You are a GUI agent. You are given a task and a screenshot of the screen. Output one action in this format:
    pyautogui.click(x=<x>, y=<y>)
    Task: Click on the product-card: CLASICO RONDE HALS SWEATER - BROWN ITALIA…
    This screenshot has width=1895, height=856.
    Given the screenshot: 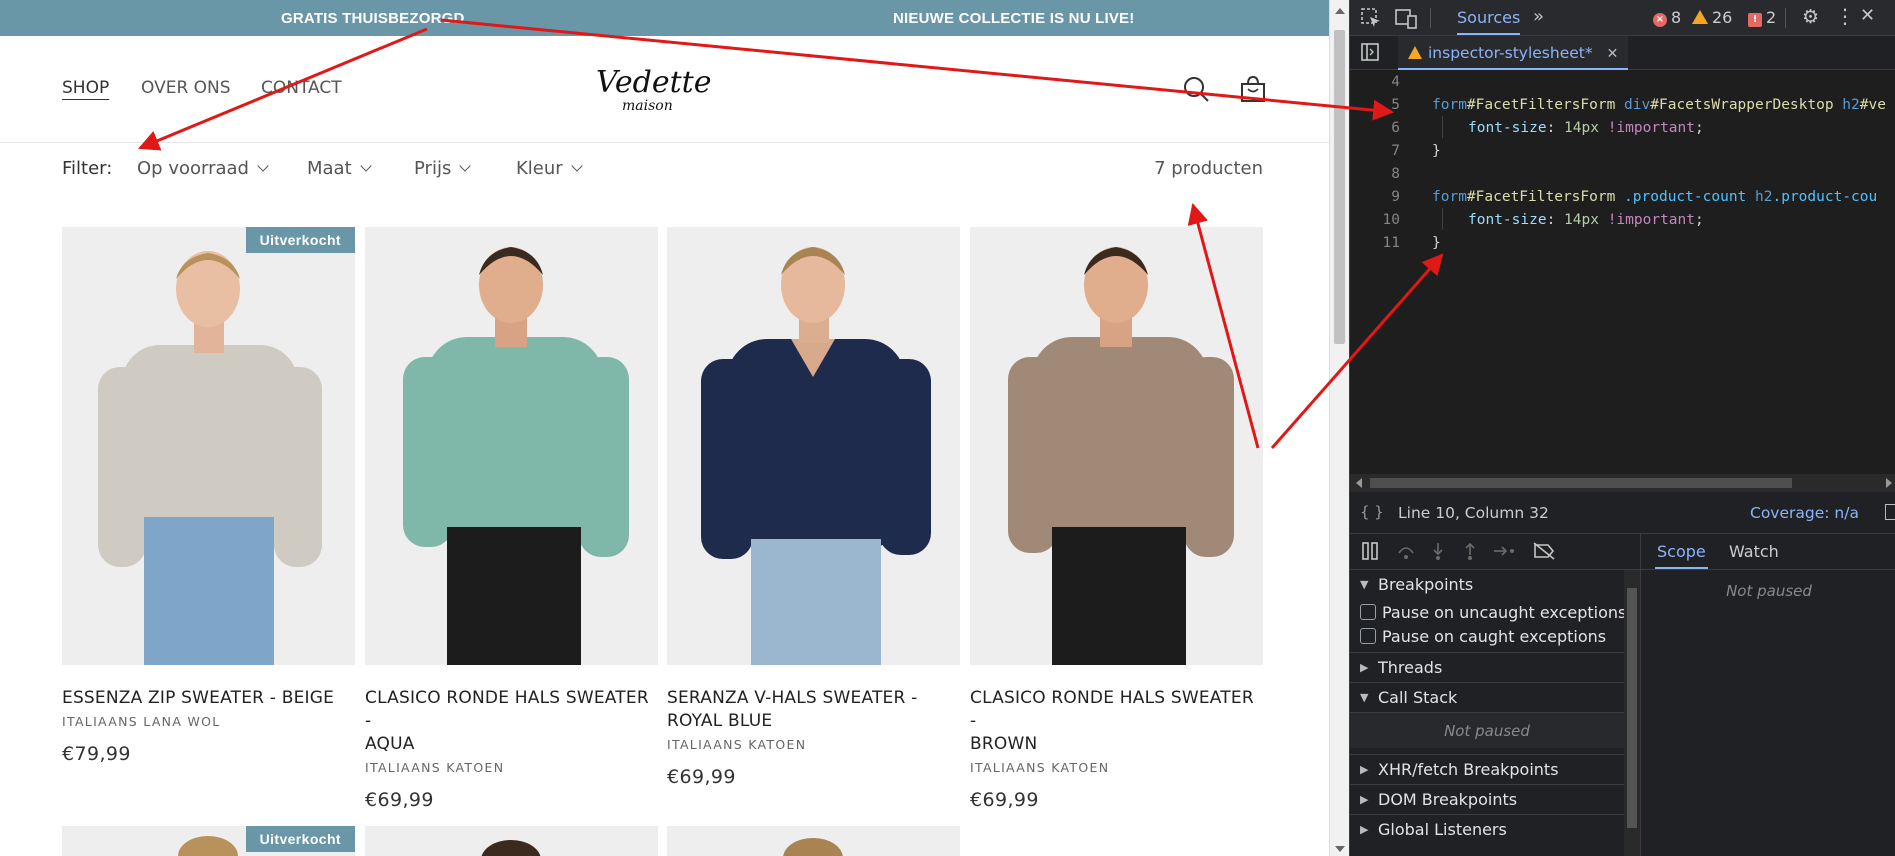 What is the action you would take?
    pyautogui.click(x=1116, y=519)
    